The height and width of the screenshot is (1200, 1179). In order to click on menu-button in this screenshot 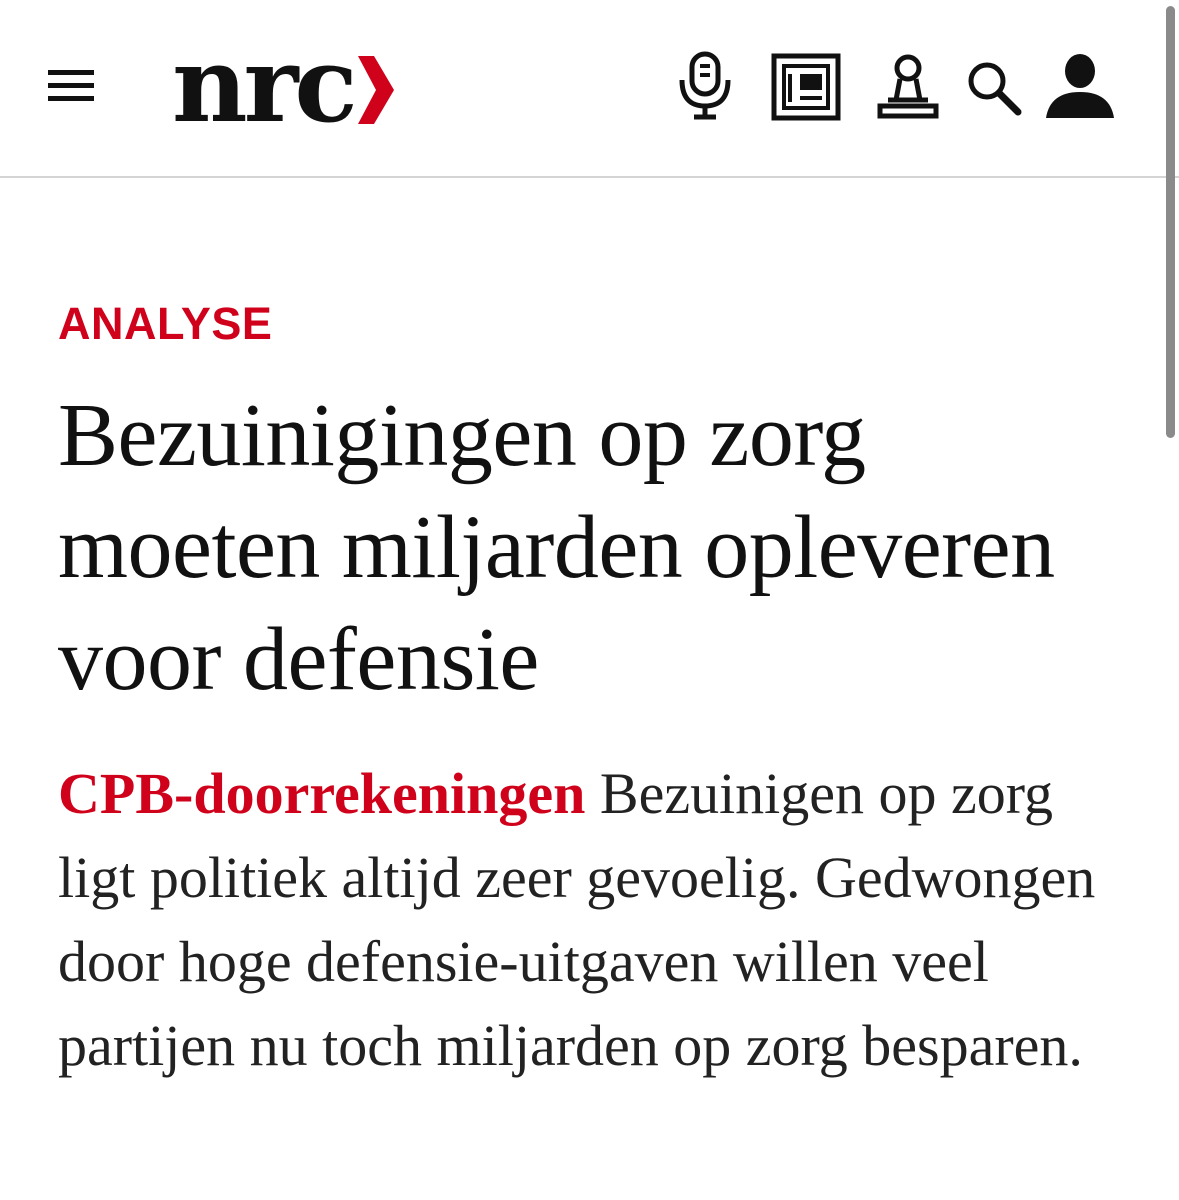, I will do `click(71, 86)`.